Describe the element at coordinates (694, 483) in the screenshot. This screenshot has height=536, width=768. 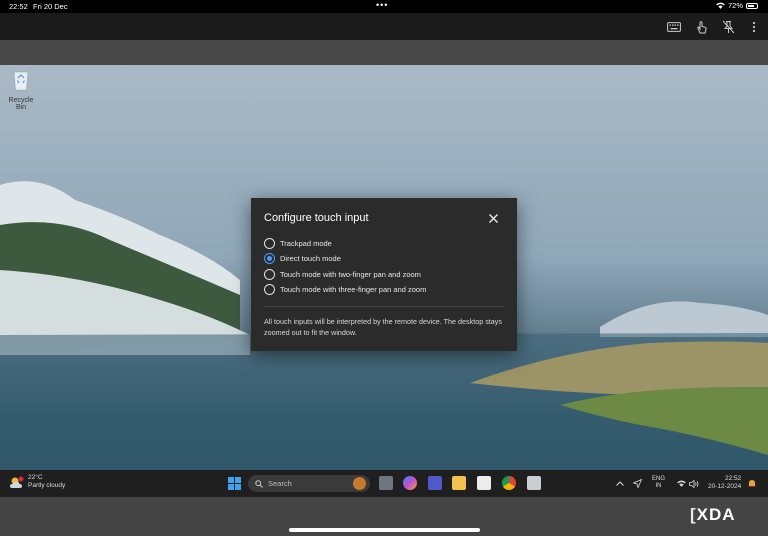
I see `volume-icon` at that location.